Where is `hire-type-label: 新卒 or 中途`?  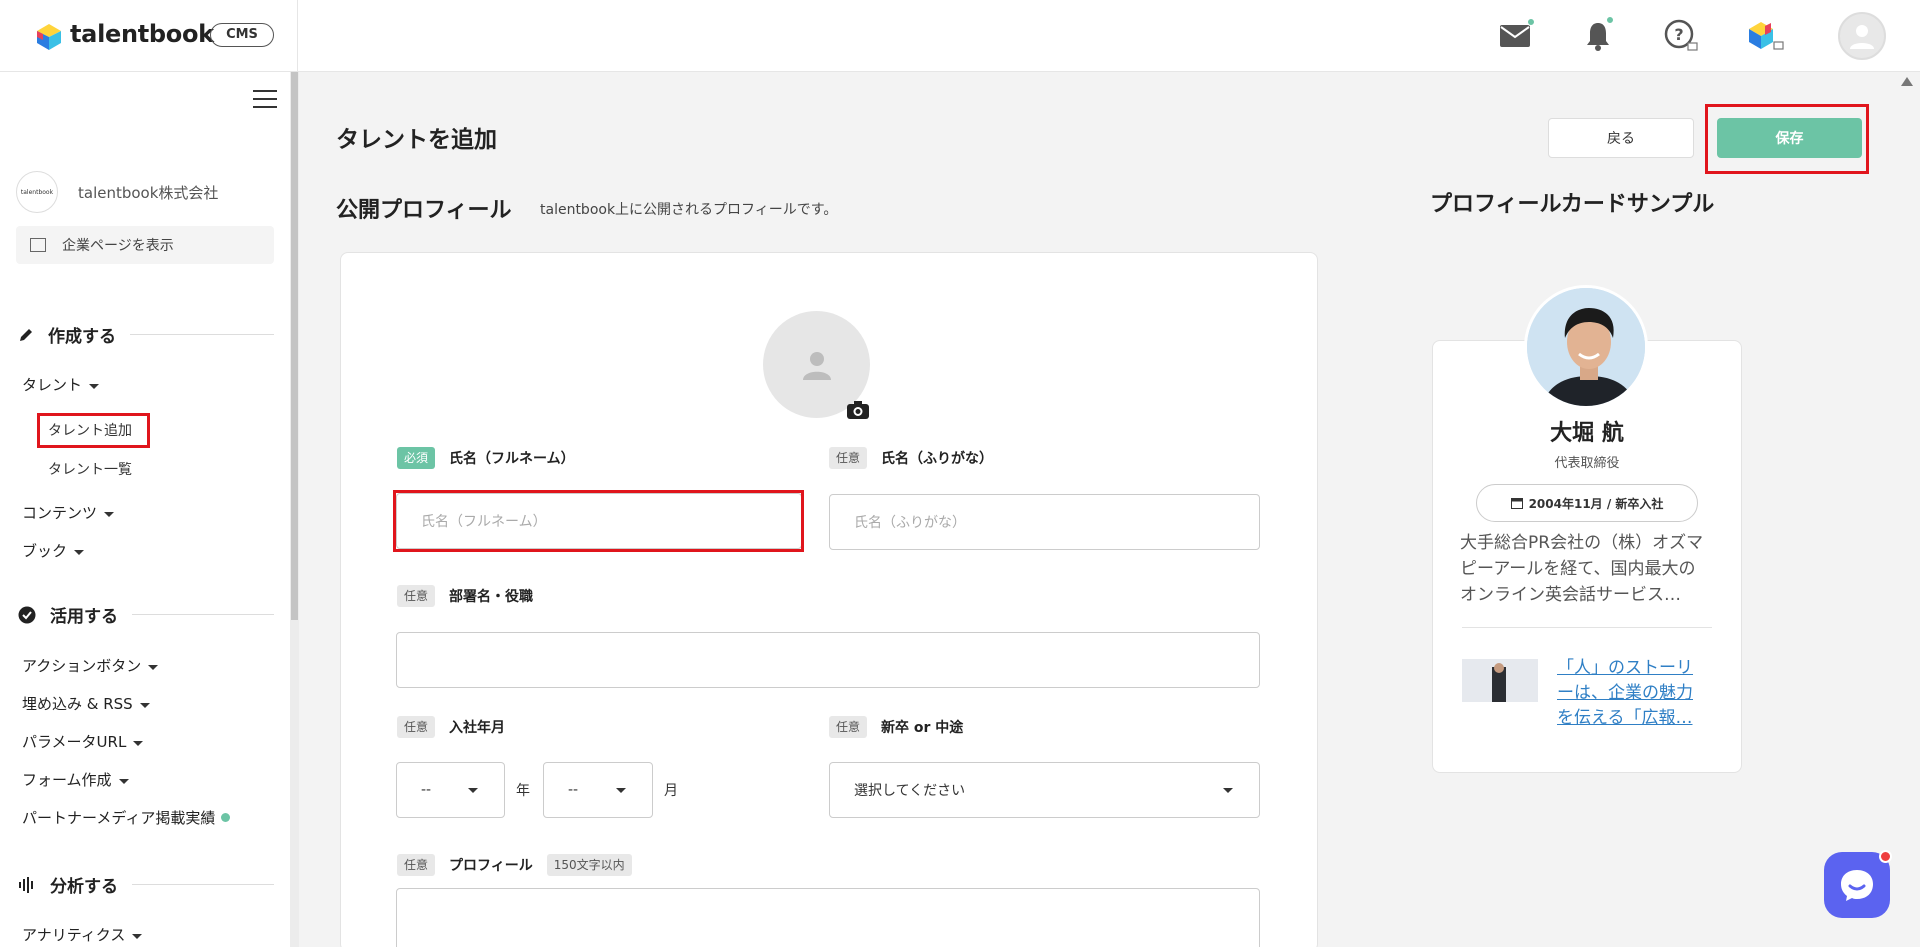 hire-type-label: 新卒 or 中途 is located at coordinates (922, 728).